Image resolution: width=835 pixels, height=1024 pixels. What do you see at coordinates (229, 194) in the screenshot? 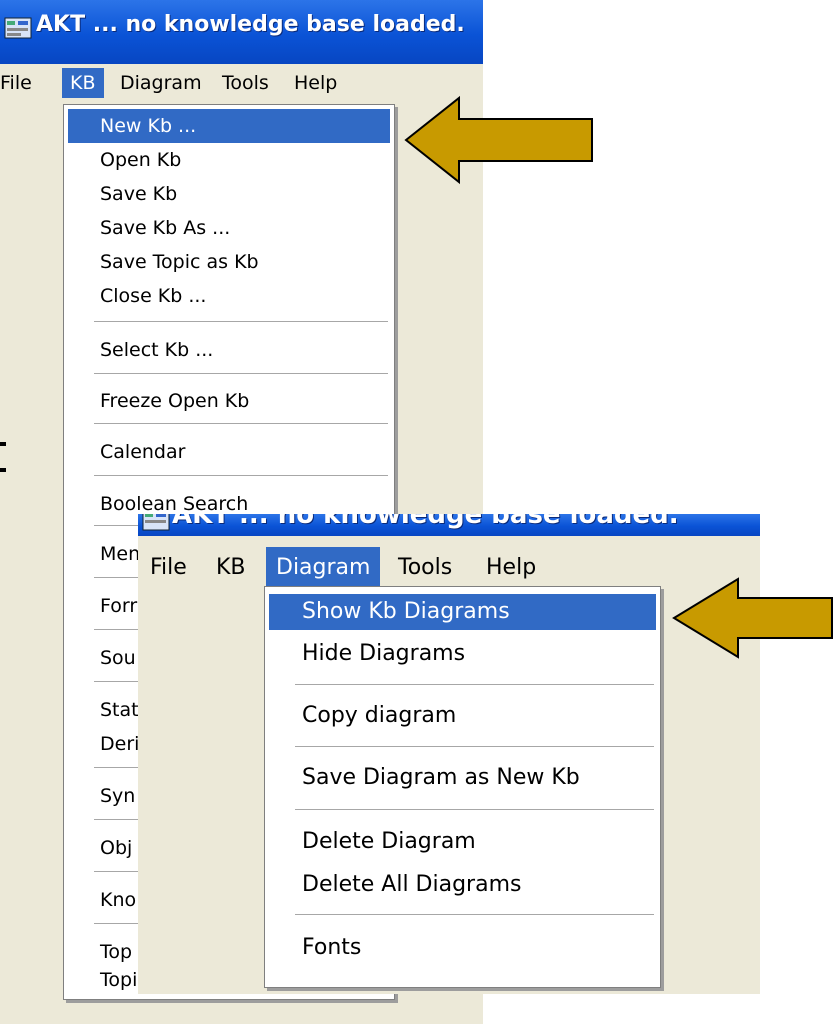
I see `menu-item-save-kb: Save Kb` at bounding box center [229, 194].